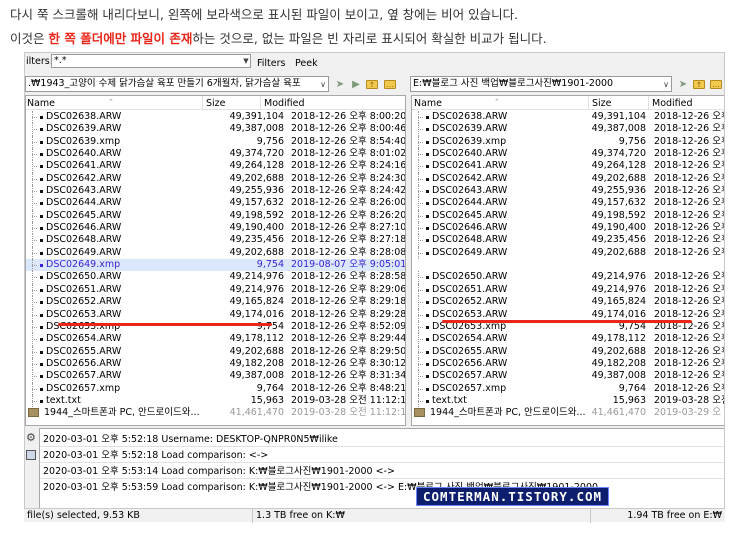 The height and width of the screenshot is (535, 734). What do you see at coordinates (428, 103) in the screenshot?
I see `right-col-name: Name` at bounding box center [428, 103].